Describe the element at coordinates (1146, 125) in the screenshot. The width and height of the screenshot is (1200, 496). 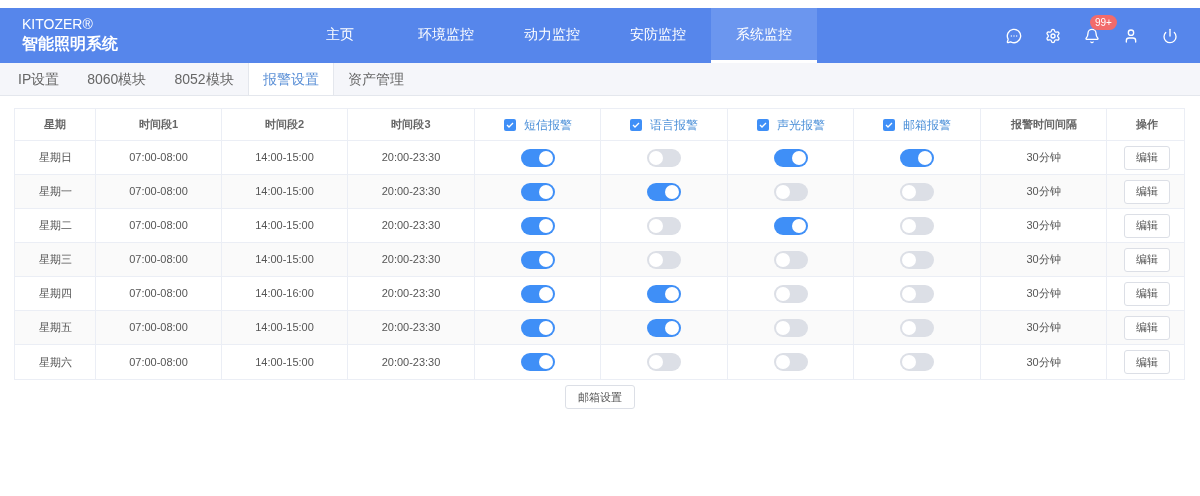
I see `column-header: 操作` at that location.